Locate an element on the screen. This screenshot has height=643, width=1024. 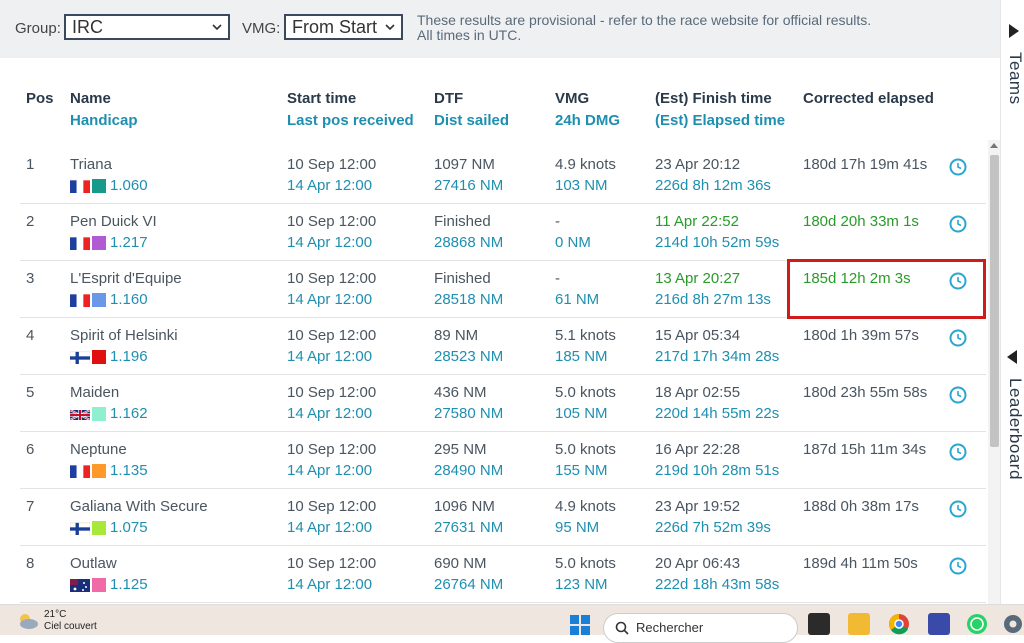
vmg: 5.1 knots is located at coordinates (585, 335).